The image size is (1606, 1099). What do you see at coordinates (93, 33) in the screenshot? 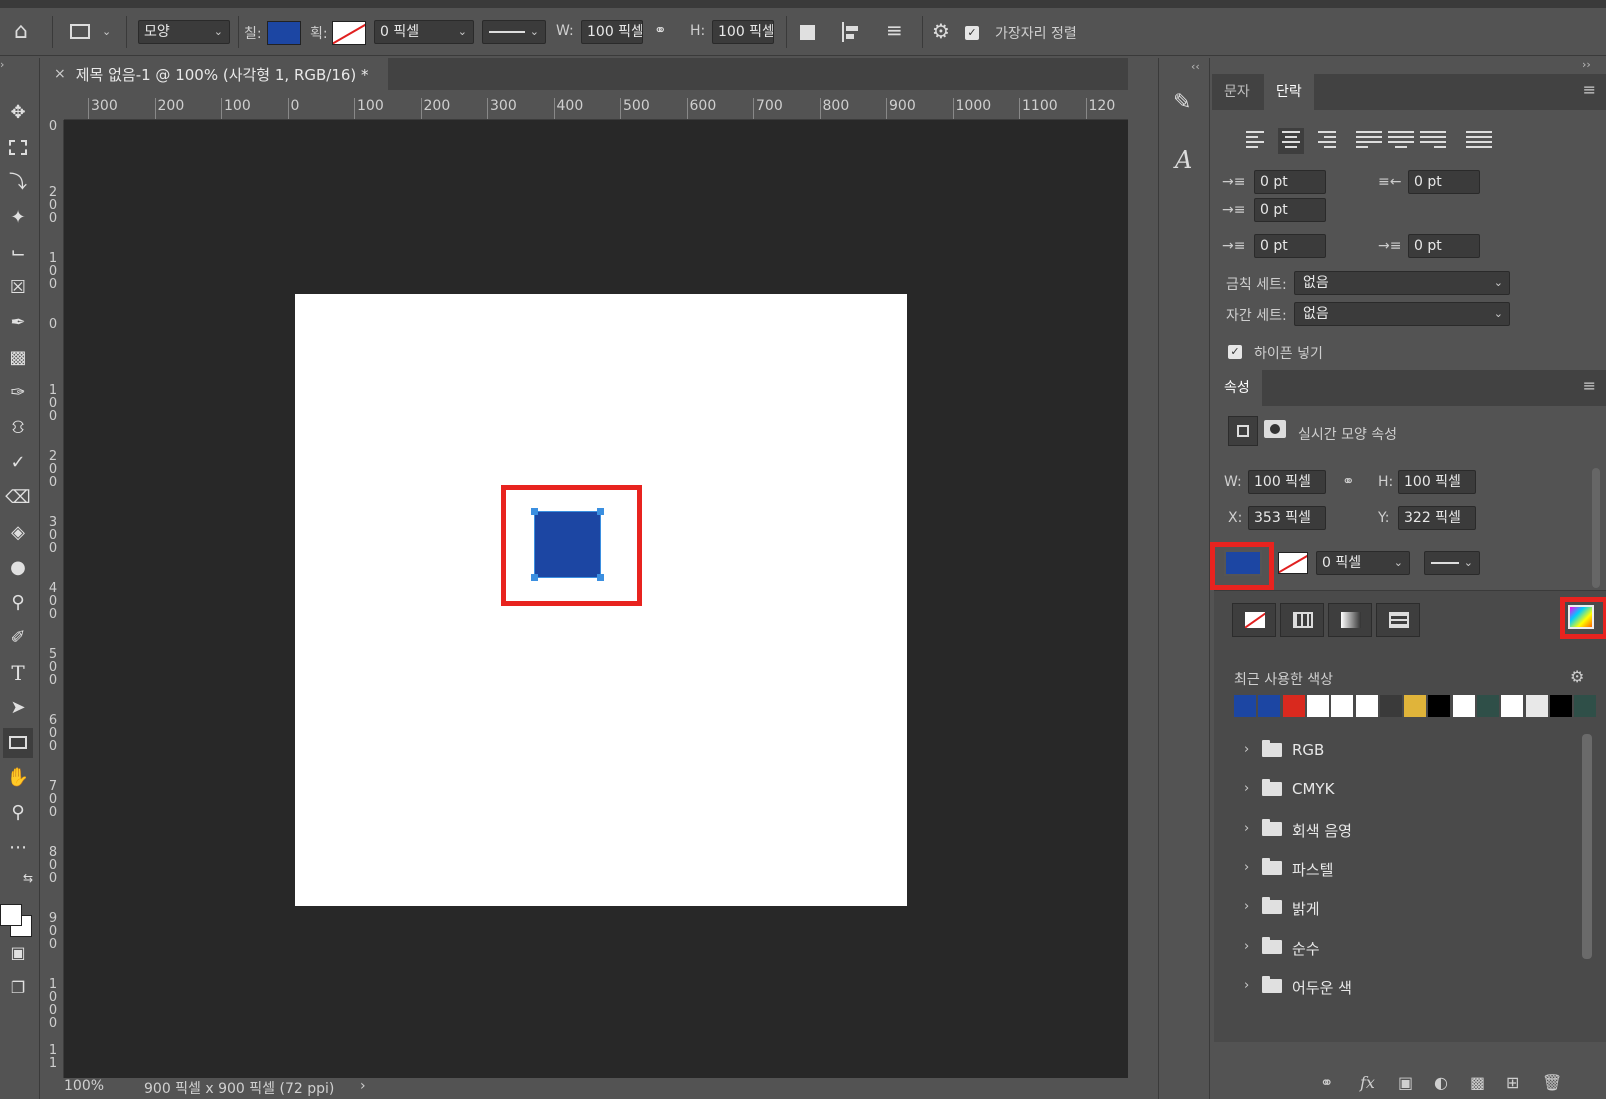
I see `tool-preset-picker: ⌄` at bounding box center [93, 33].